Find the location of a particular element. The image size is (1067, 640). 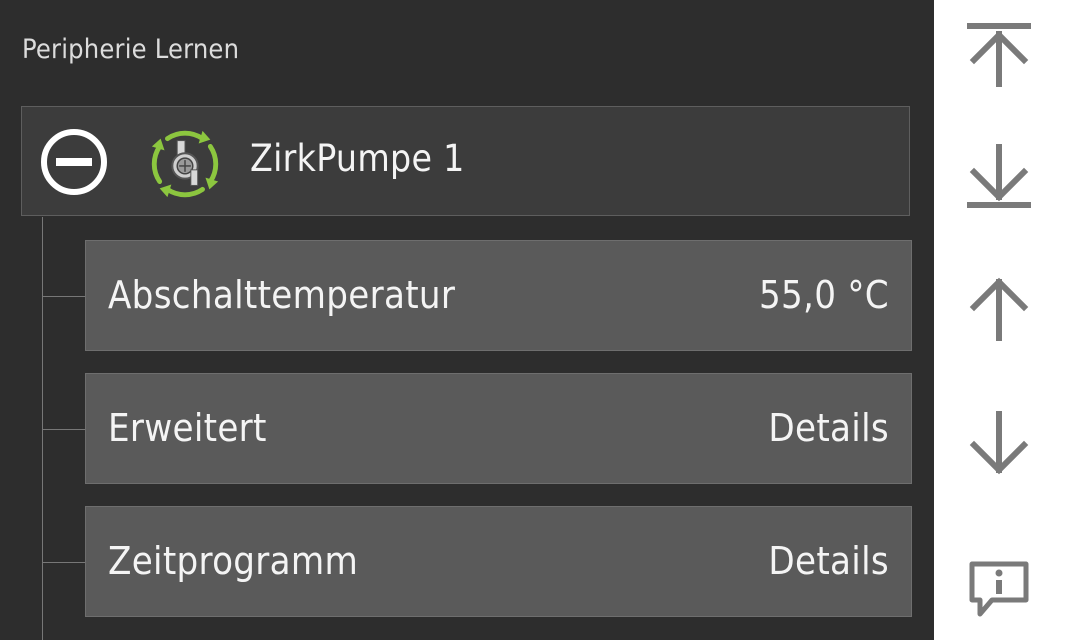

group-header-zirkpumpe: ZirkPumpe 1 is located at coordinates (465, 161).